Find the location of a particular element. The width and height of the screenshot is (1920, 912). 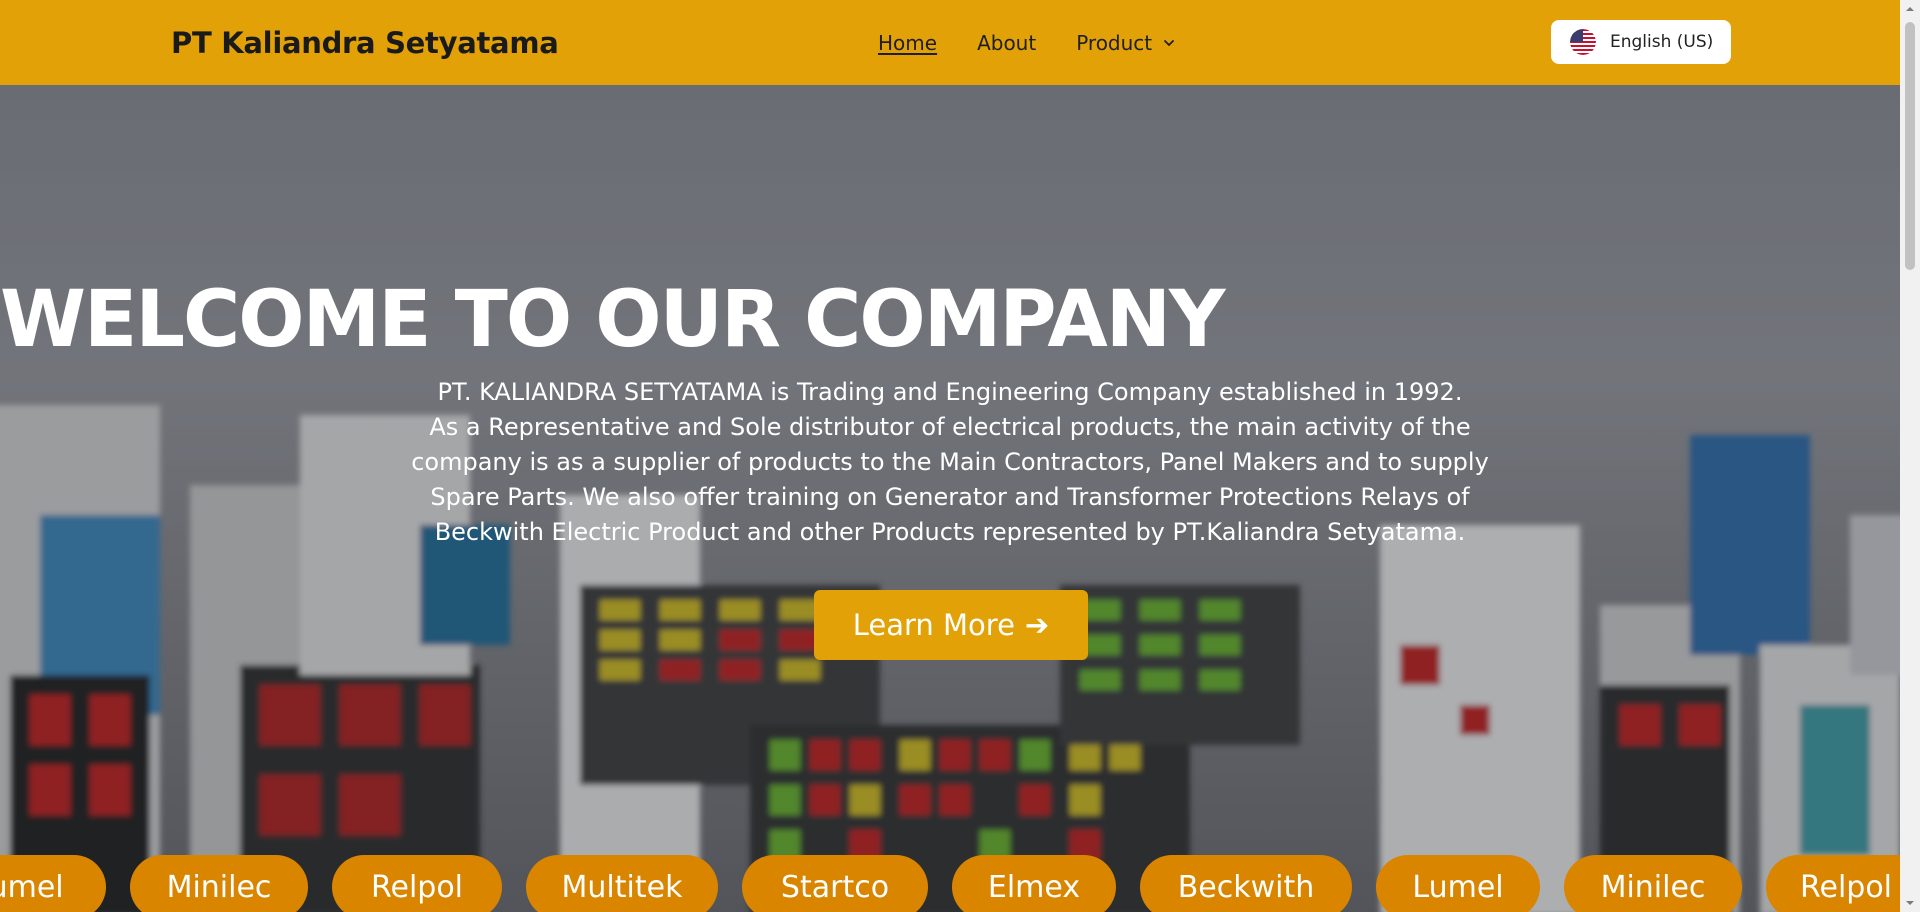

us-flag-icon is located at coordinates (1583, 42).